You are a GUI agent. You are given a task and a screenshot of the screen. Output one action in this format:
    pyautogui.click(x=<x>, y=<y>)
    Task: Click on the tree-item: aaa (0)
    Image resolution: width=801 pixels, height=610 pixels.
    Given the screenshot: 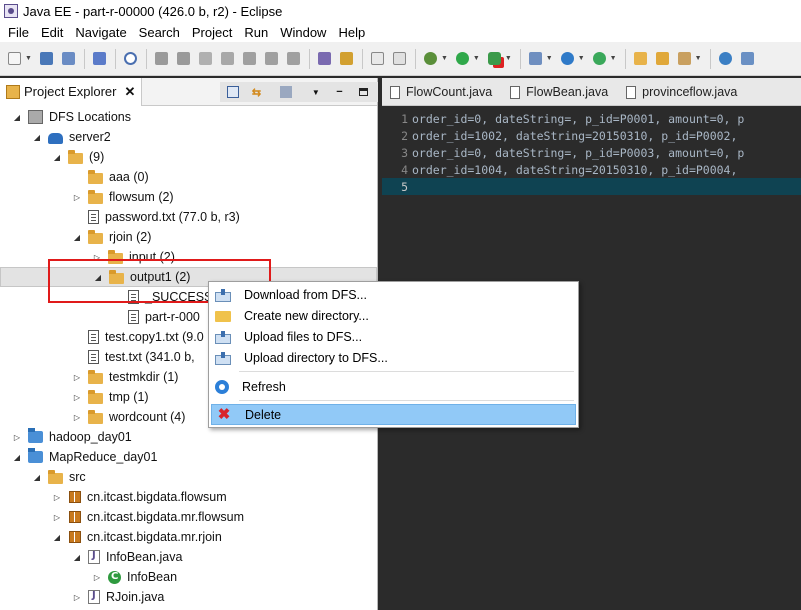 What is the action you would take?
    pyautogui.click(x=188, y=177)
    